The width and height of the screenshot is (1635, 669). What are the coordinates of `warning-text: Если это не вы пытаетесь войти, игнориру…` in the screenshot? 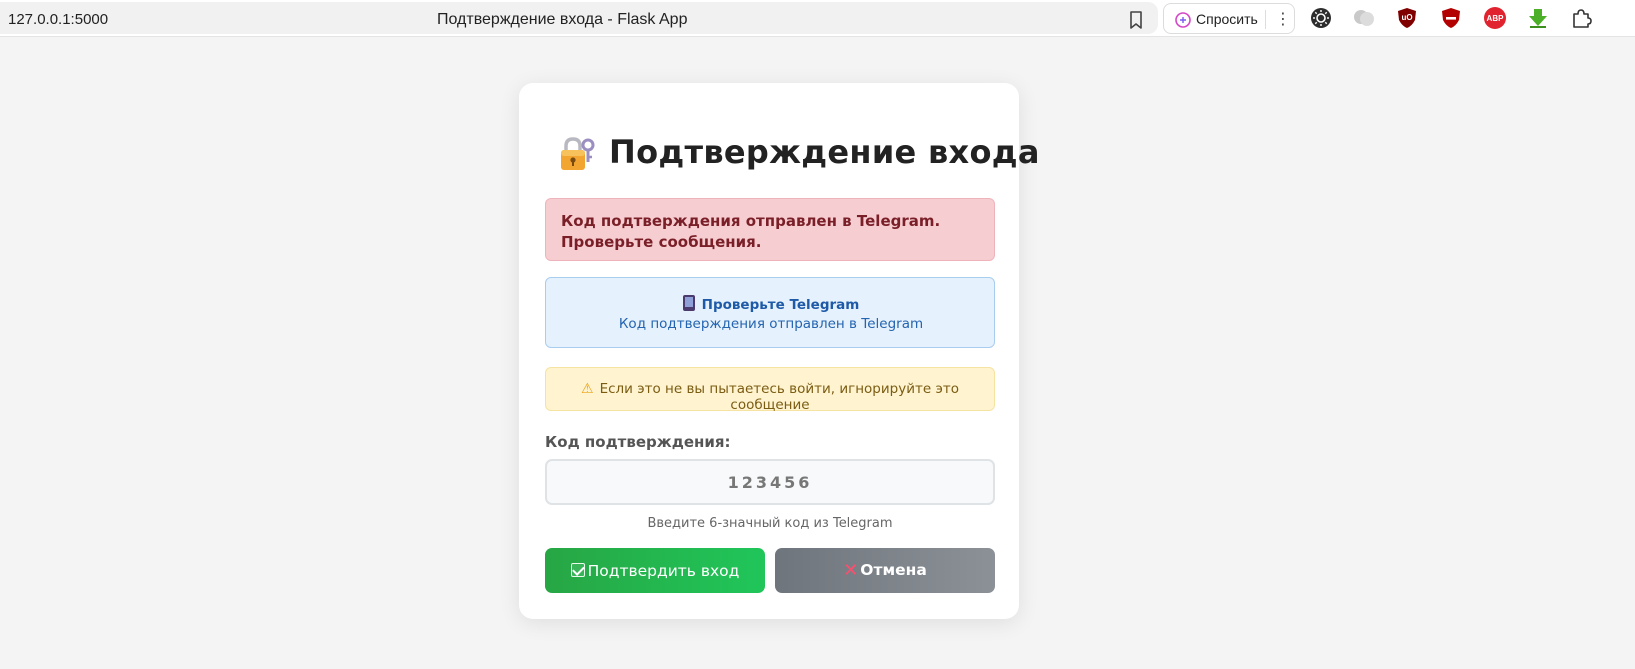 It's located at (779, 397).